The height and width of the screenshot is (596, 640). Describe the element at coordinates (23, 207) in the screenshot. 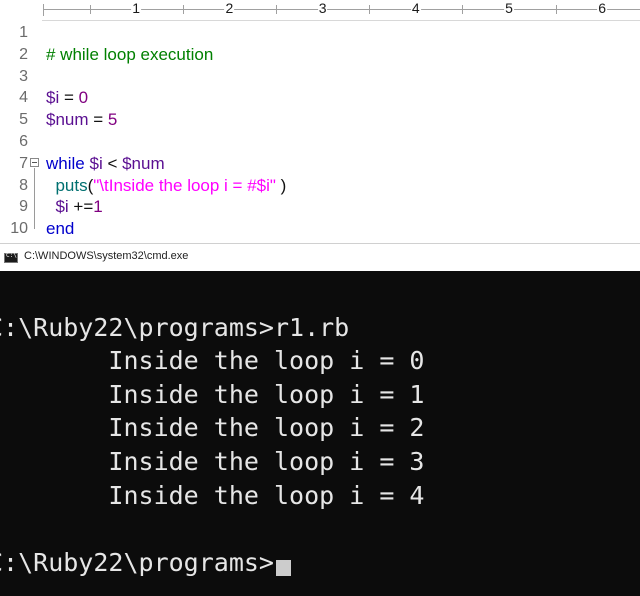

I see `line-number: 9` at that location.